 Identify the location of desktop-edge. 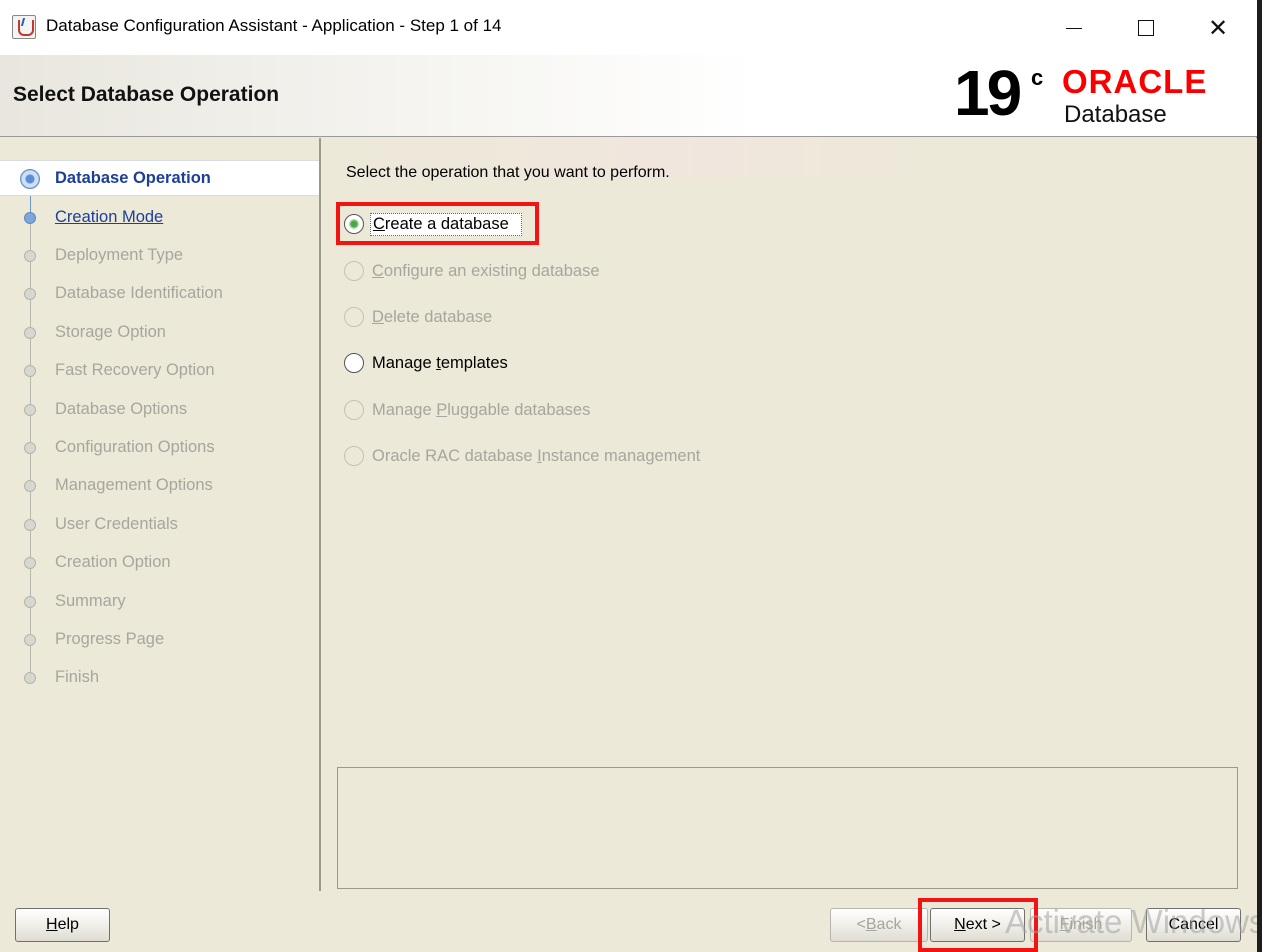
(1259, 476).